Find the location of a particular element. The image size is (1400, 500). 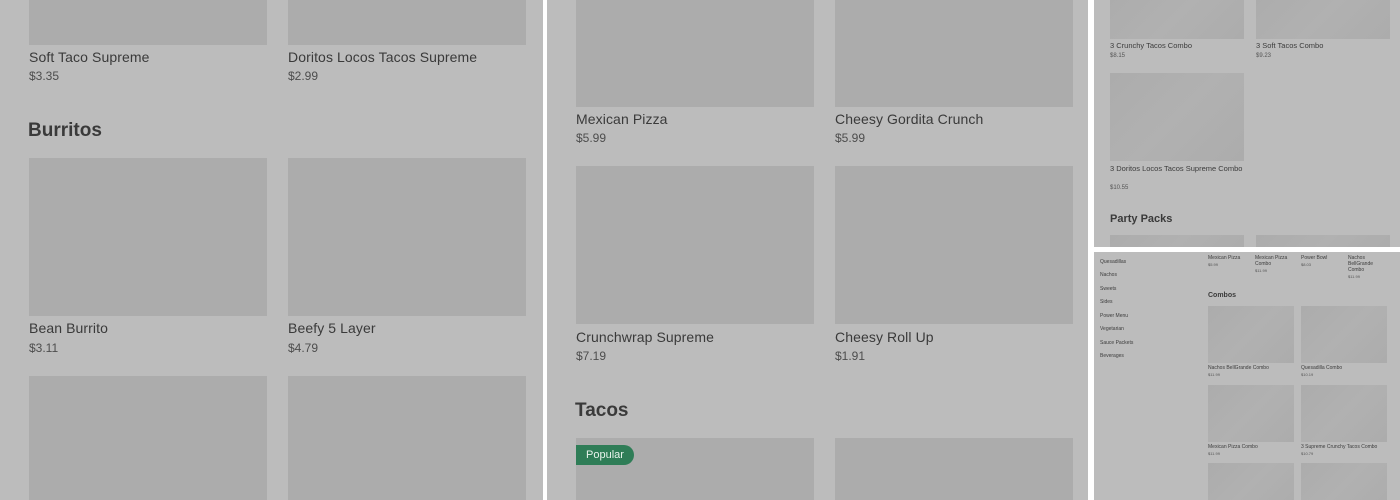

menu-item-name: 3 Supreme Crunchy Tacos Combo is located at coordinates (1344, 447).